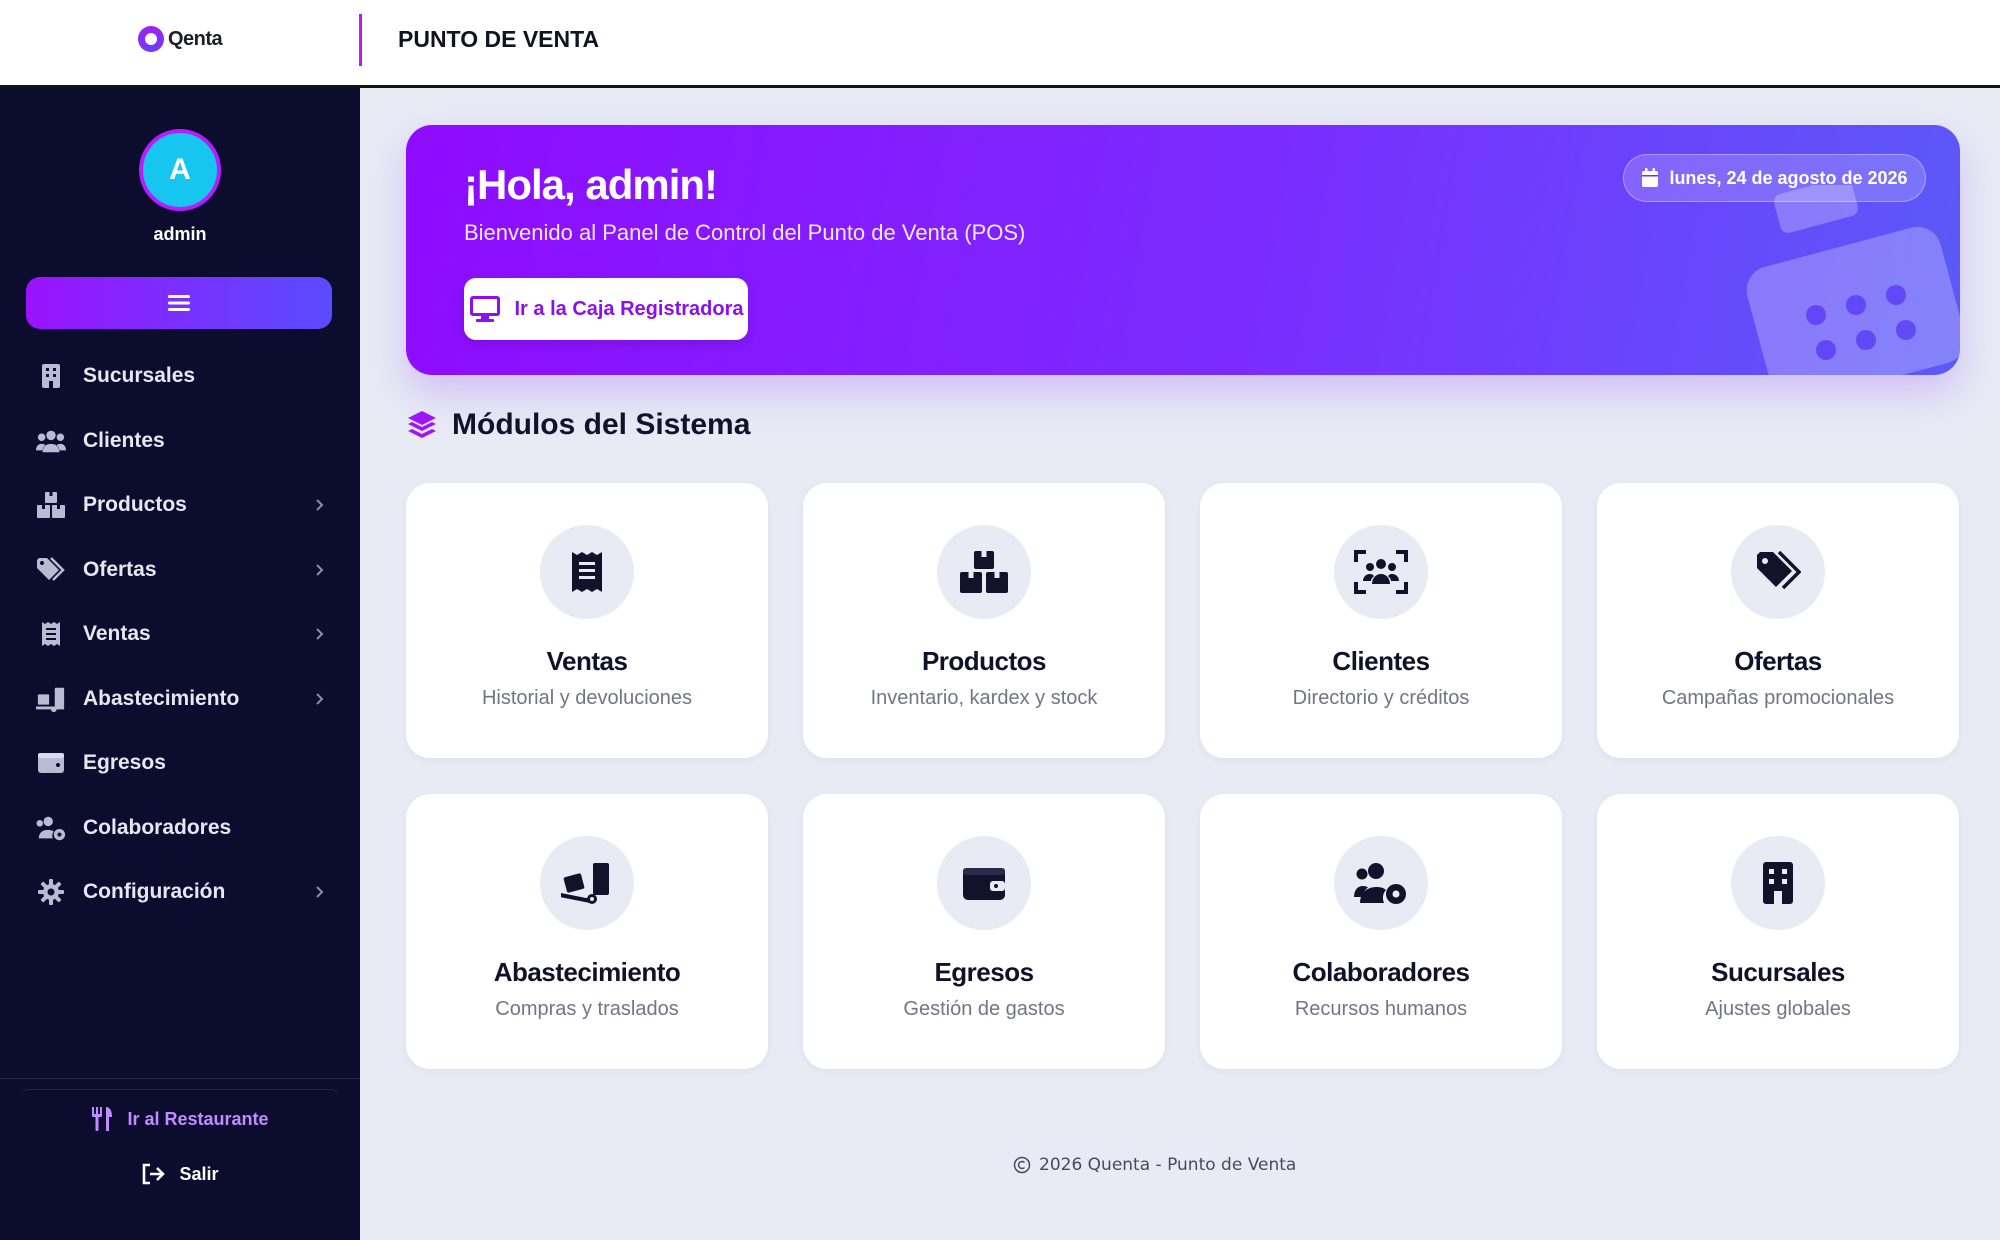 The image size is (2000, 1240). What do you see at coordinates (1000, 44) in the screenshot?
I see `top-bar: Qenta PUNTO DE VENTA` at bounding box center [1000, 44].